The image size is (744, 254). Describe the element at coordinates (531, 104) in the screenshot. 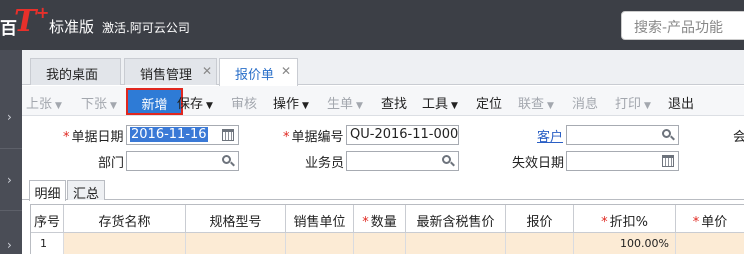

I see `linked-label: 联查` at that location.